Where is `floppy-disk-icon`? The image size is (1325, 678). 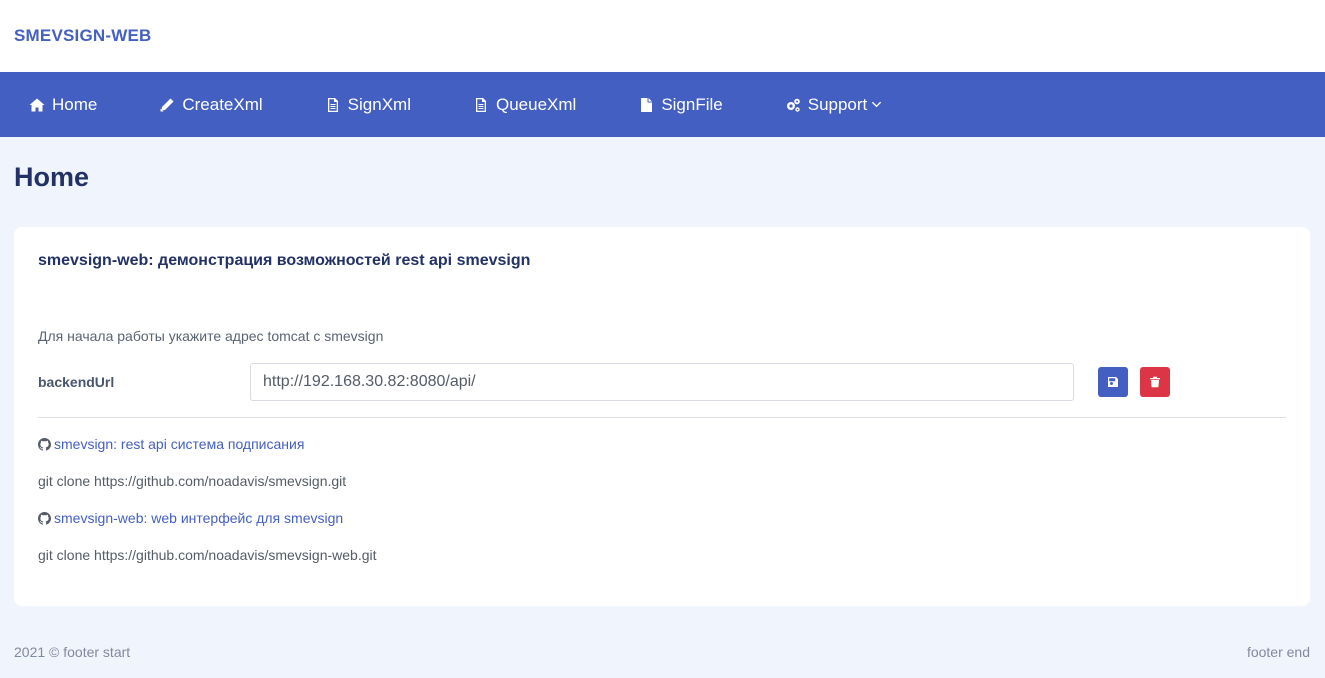 floppy-disk-icon is located at coordinates (1113, 382).